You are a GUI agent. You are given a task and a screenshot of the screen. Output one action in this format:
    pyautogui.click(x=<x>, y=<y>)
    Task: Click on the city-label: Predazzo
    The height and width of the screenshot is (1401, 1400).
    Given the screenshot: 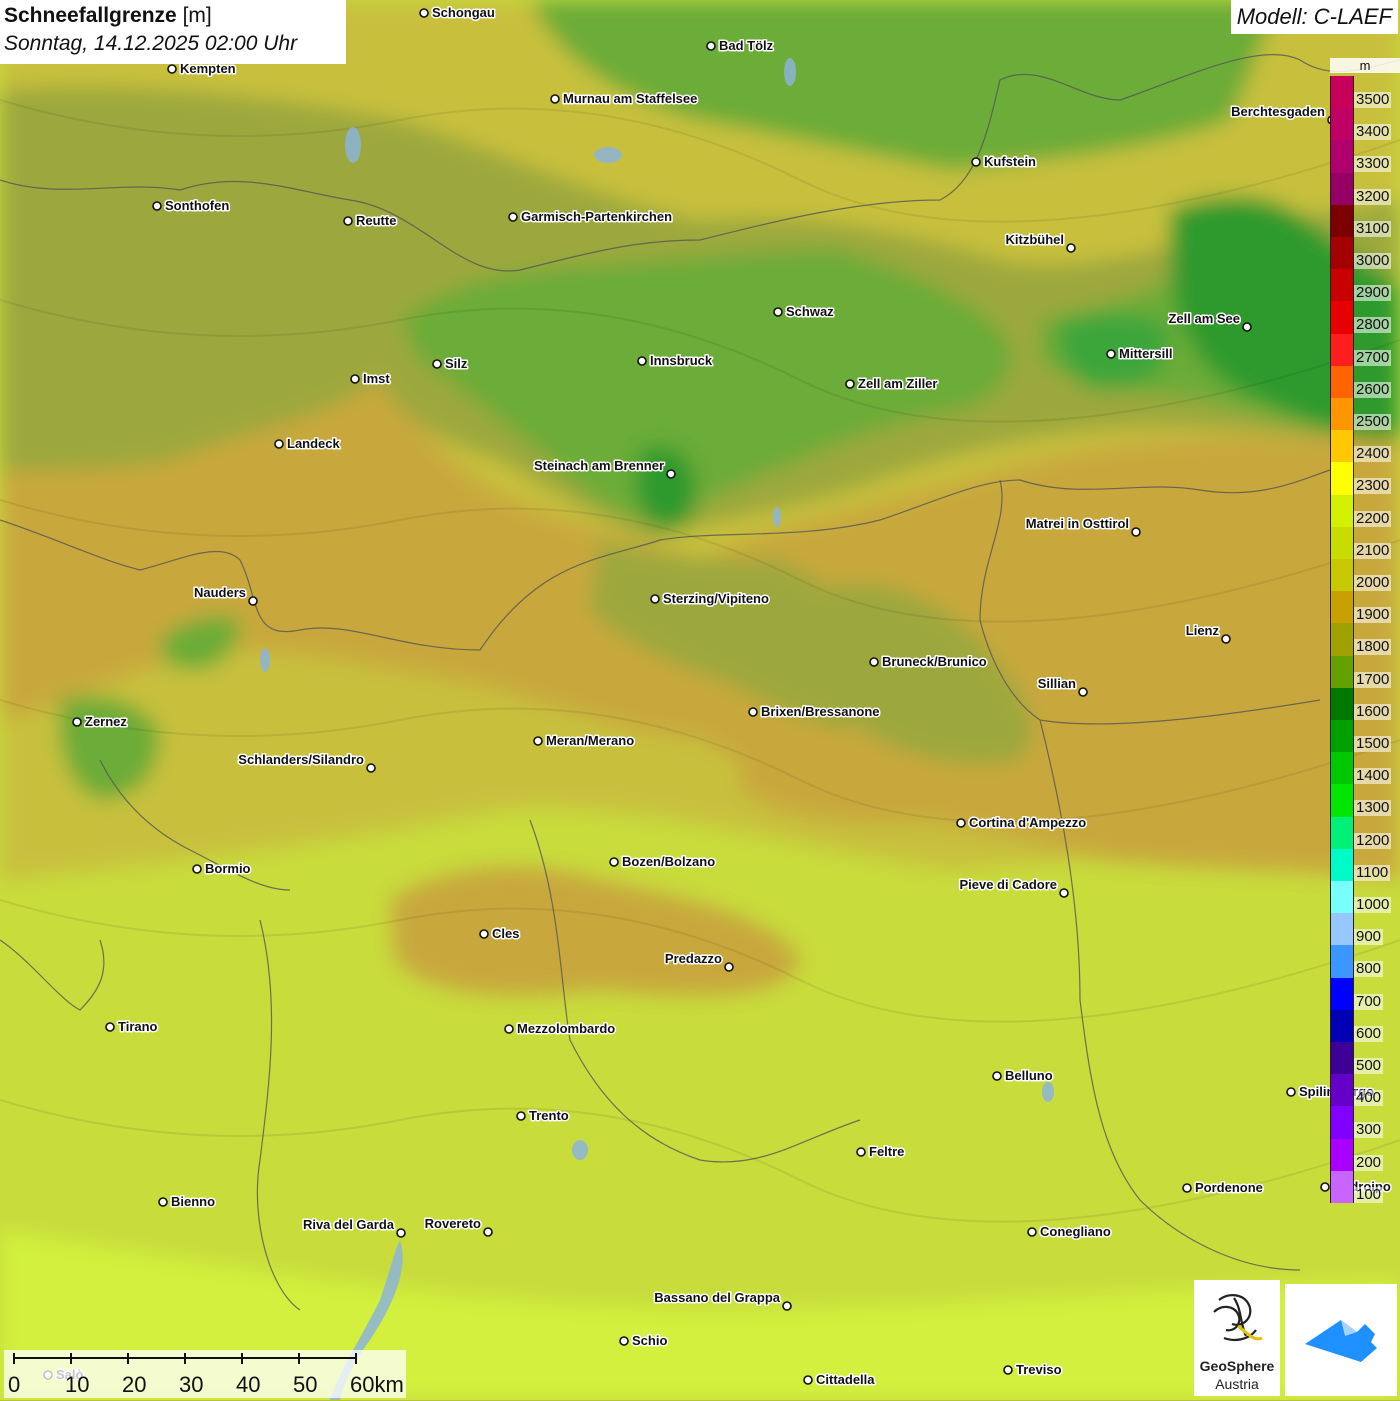 What is the action you would take?
    pyautogui.click(x=693, y=958)
    